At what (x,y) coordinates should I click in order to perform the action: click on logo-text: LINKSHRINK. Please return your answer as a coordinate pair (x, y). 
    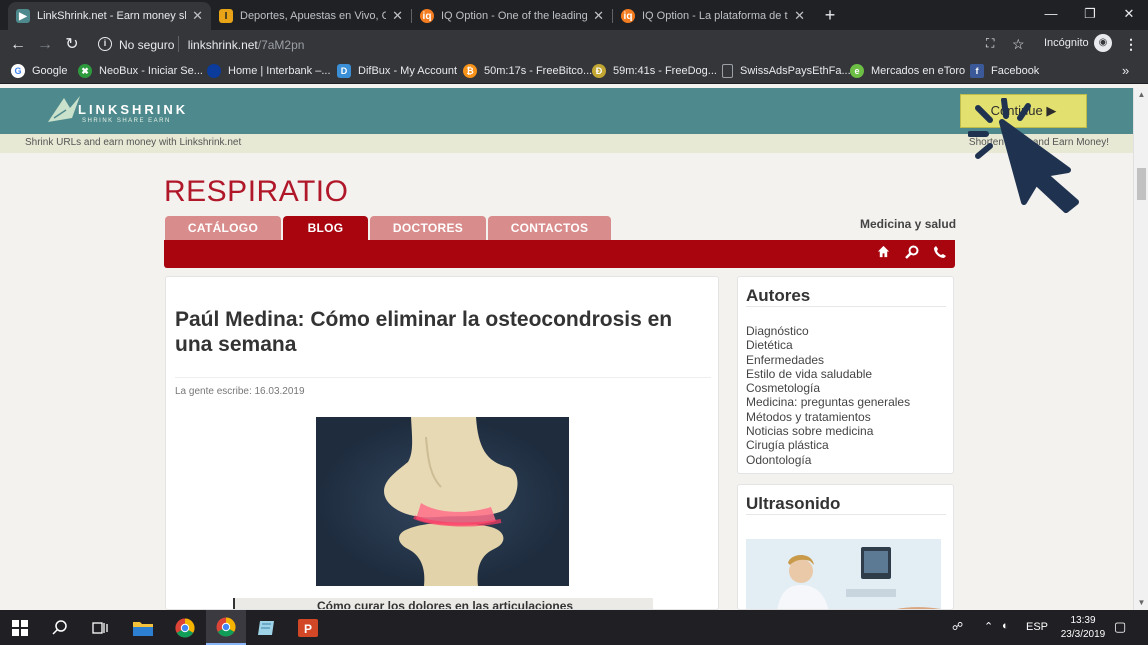
    Looking at the image, I should click on (133, 109).